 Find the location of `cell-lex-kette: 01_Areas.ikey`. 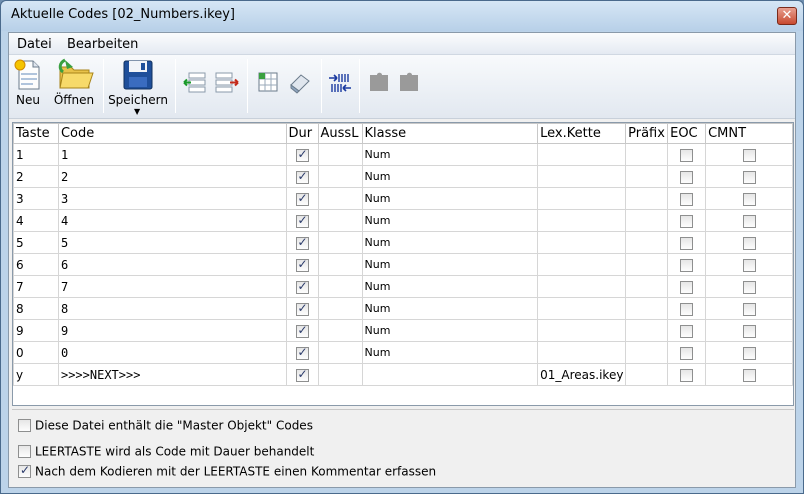

cell-lex-kette: 01_Areas.ikey is located at coordinates (582, 374).